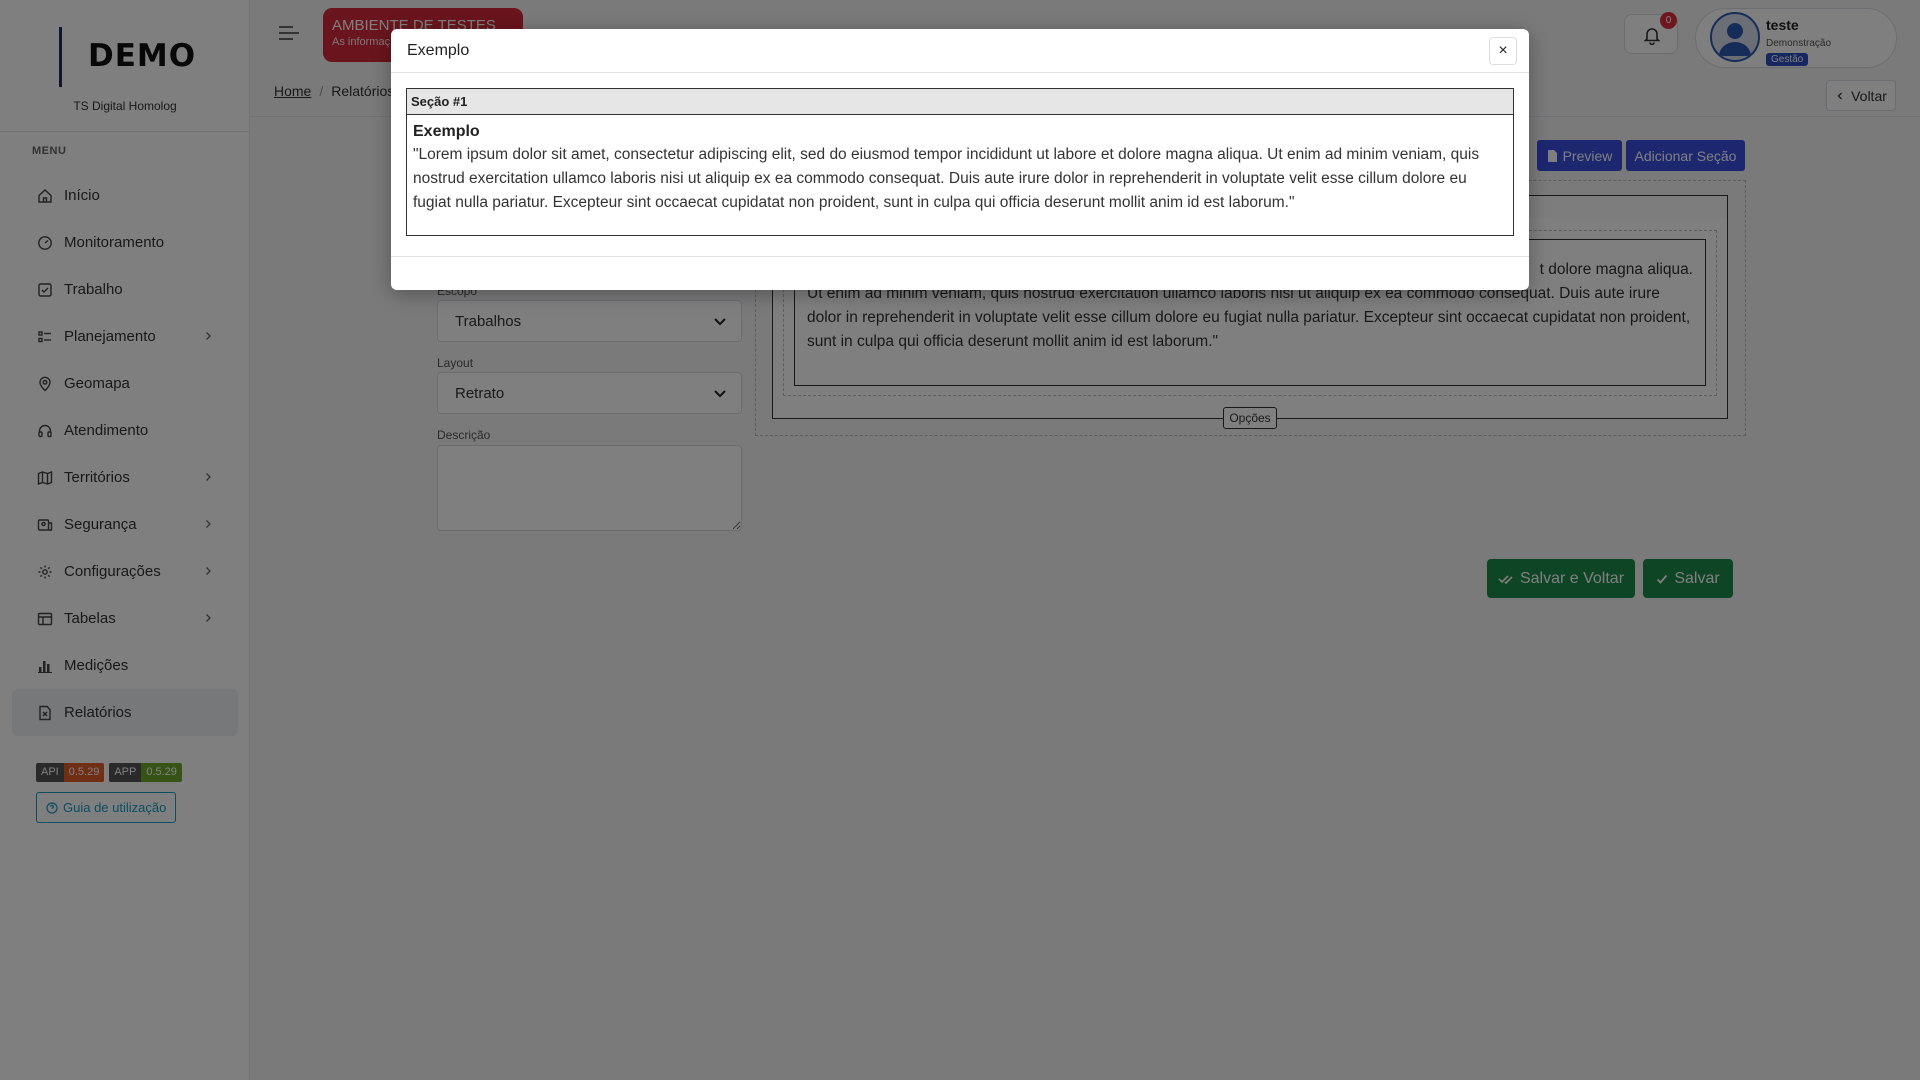 The height and width of the screenshot is (1080, 1920). Describe the element at coordinates (1503, 51) in the screenshot. I see `close-icon: ×` at that location.